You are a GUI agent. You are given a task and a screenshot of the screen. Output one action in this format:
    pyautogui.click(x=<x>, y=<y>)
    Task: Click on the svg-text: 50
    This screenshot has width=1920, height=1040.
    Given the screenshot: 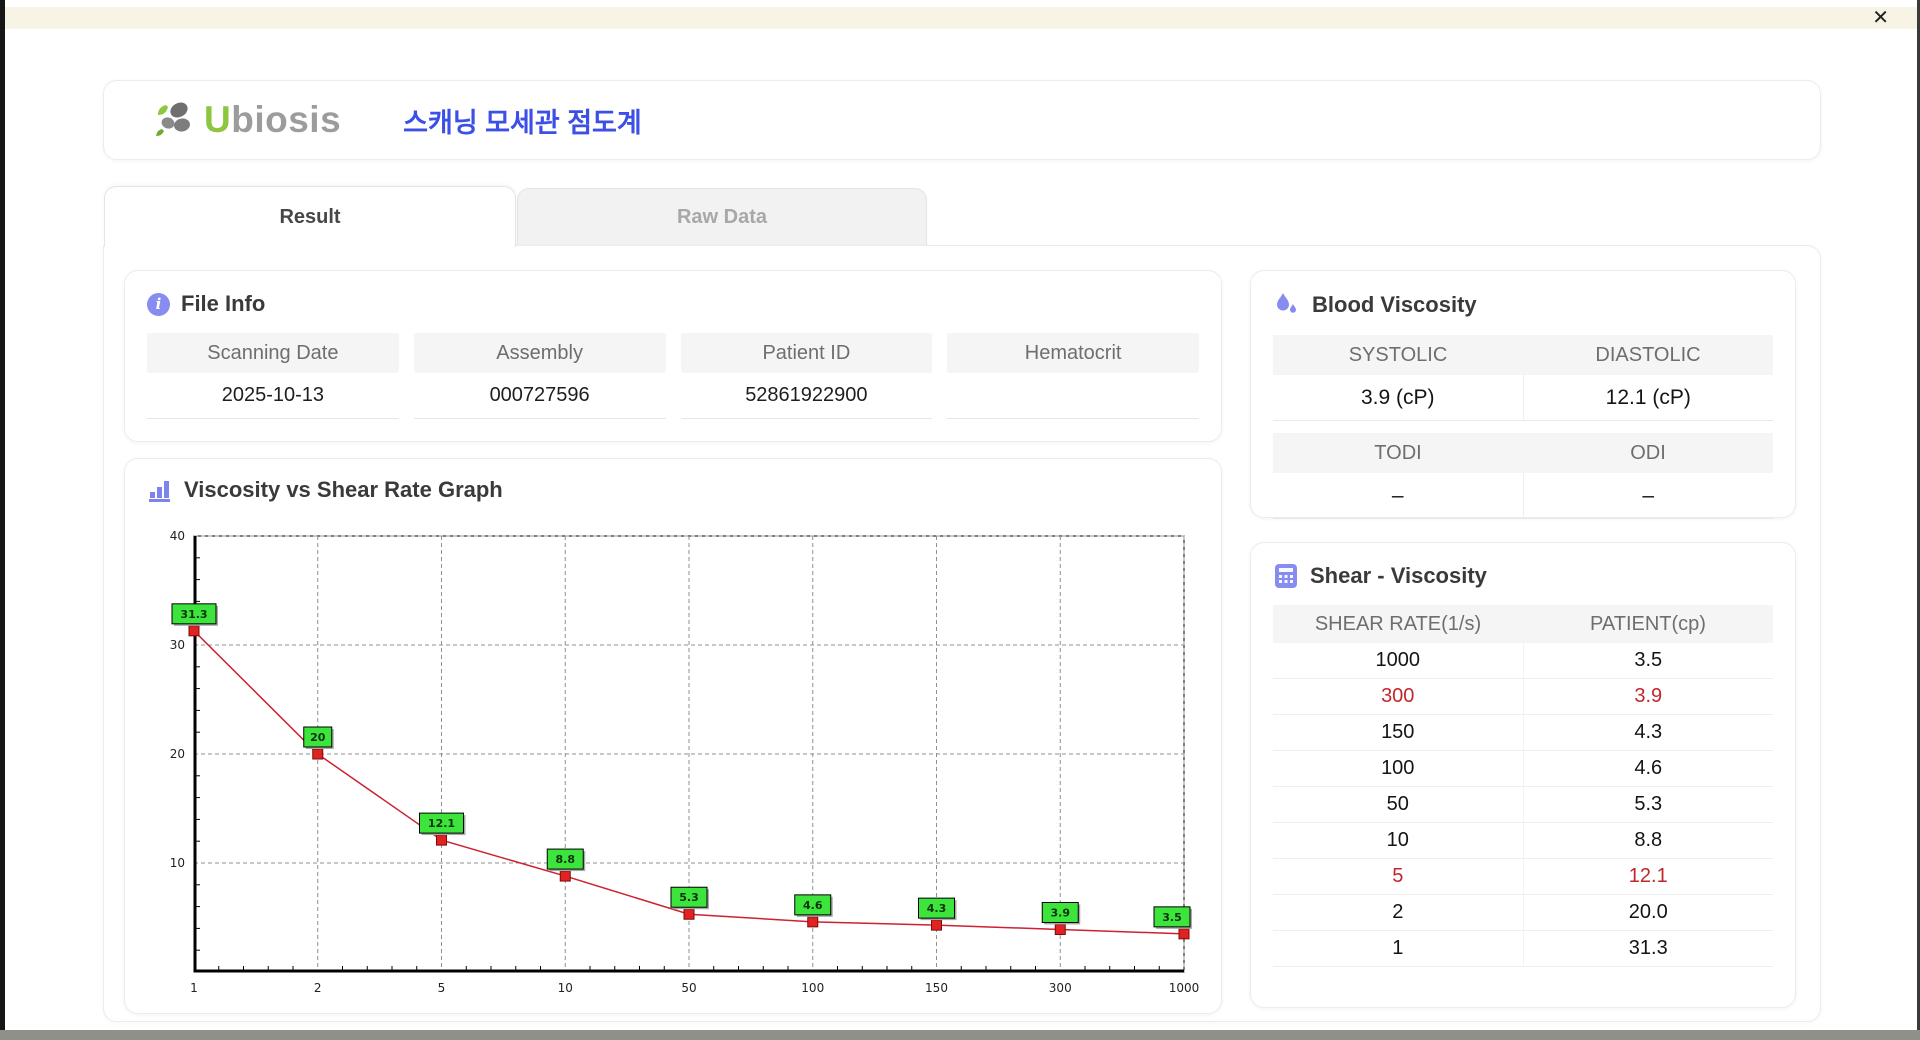 What is the action you would take?
    pyautogui.click(x=688, y=988)
    